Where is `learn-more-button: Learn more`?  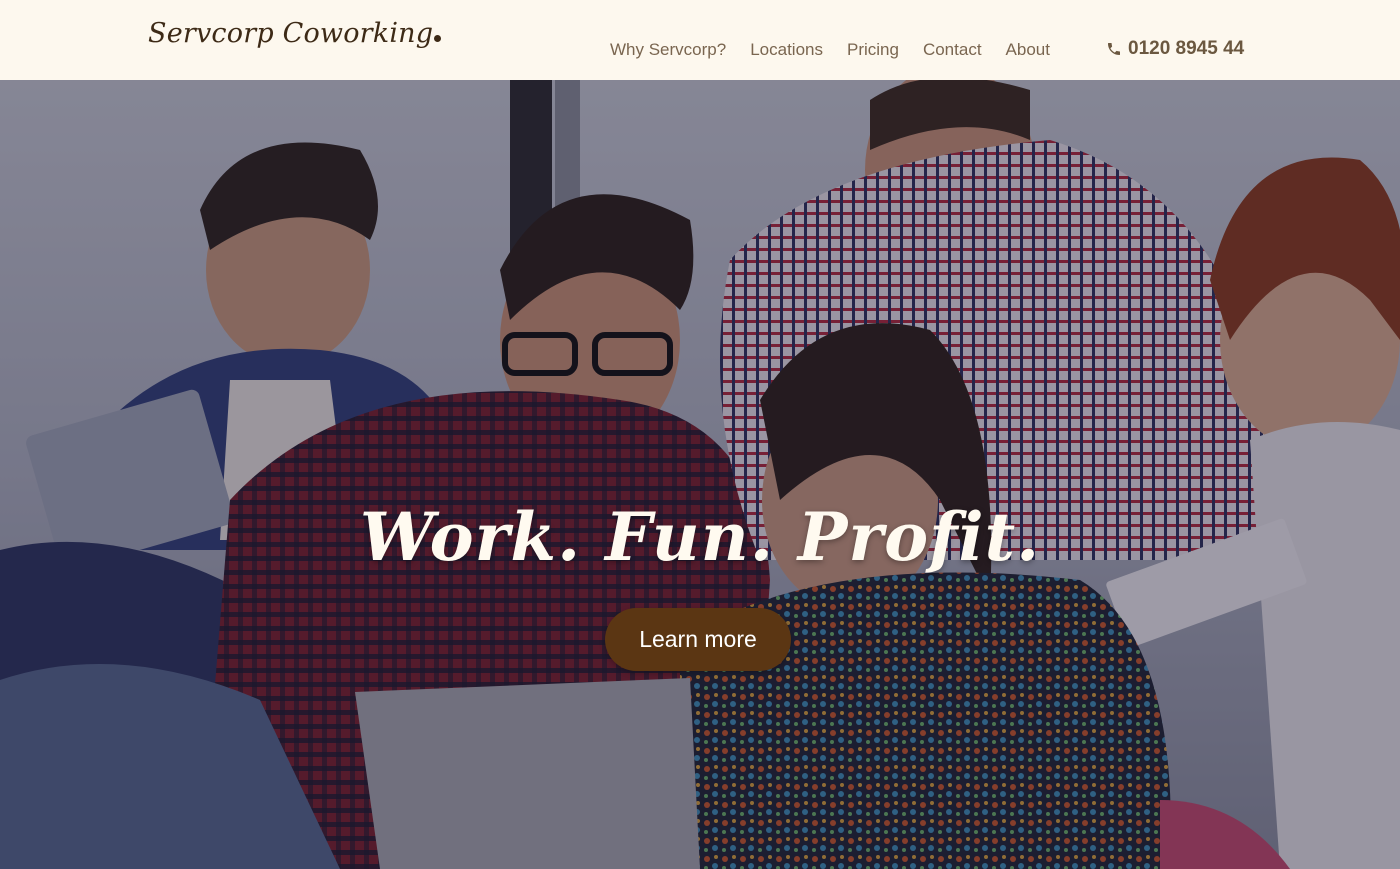 learn-more-button: Learn more is located at coordinates (698, 639).